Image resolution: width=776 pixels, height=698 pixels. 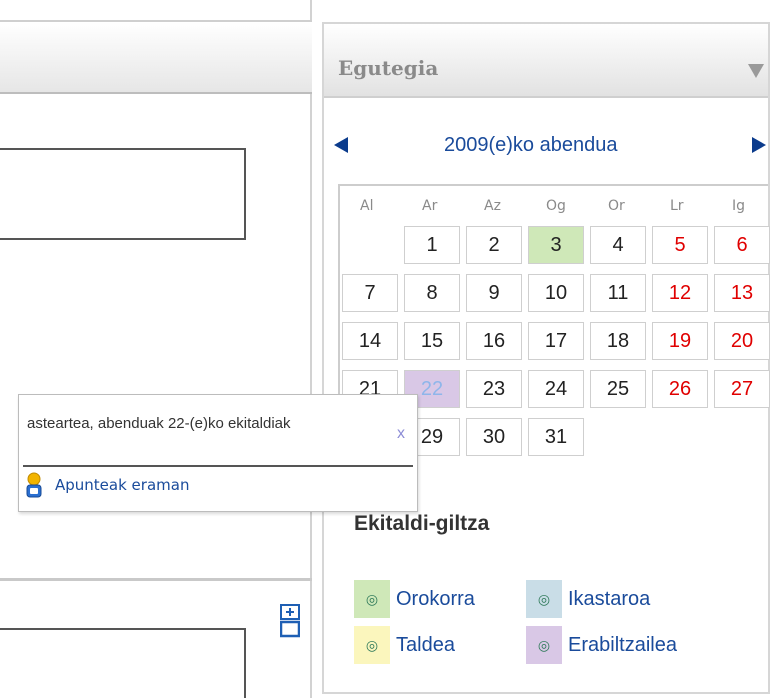 I want to click on close-icon: x, so click(x=401, y=434).